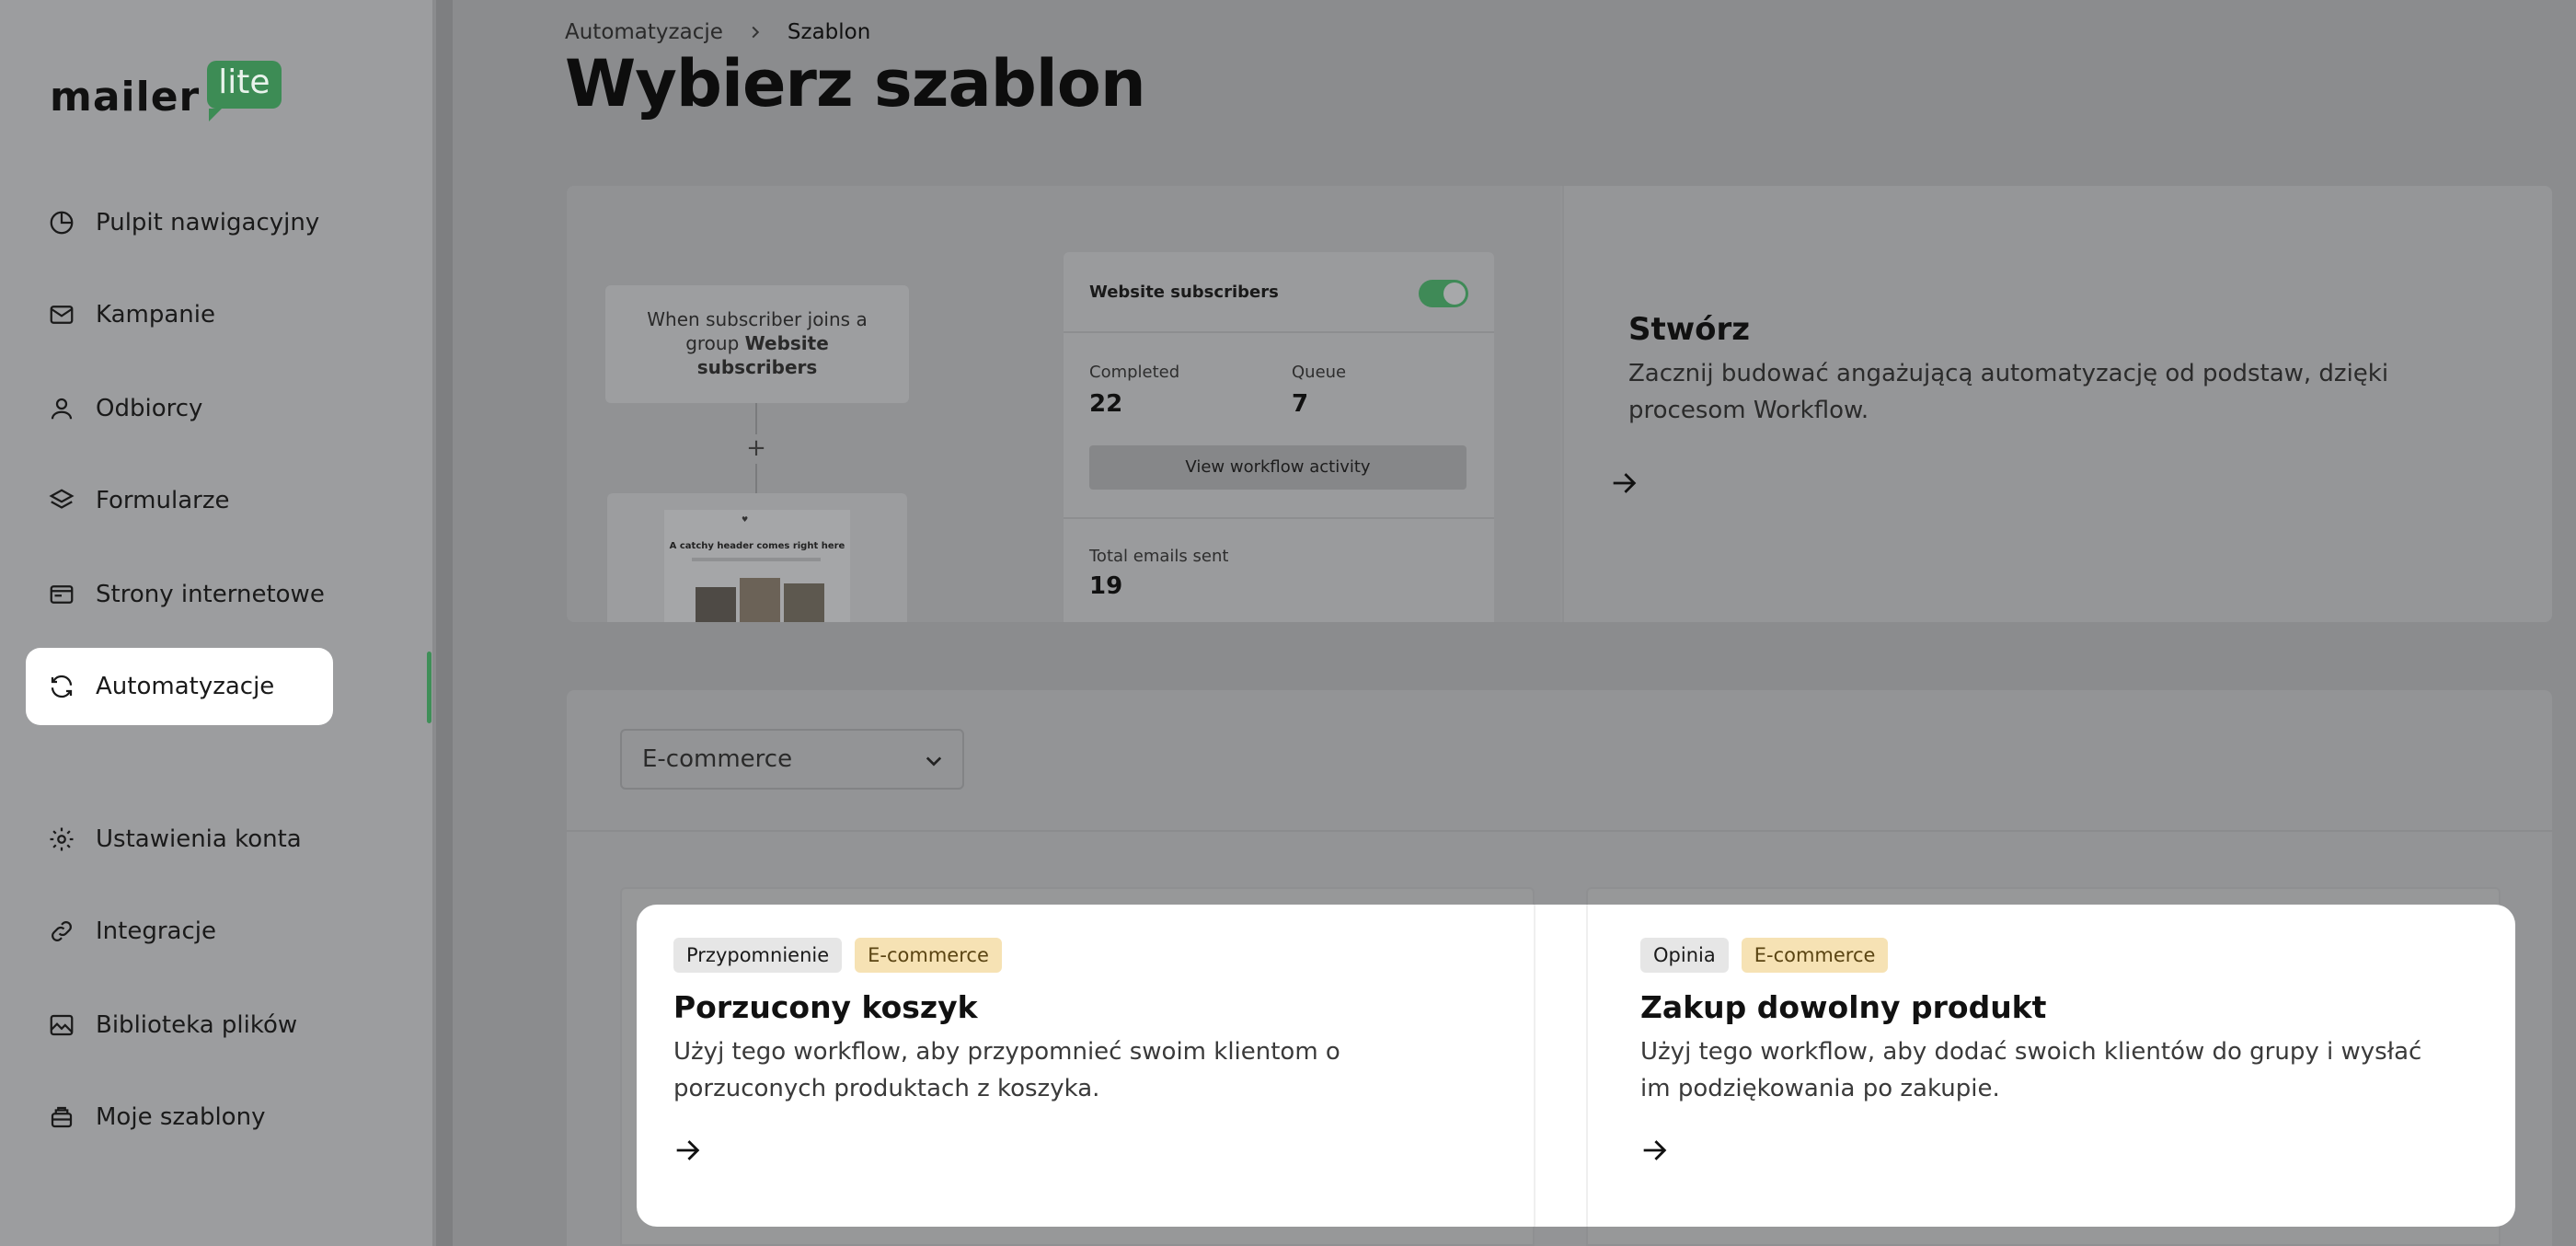 The width and height of the screenshot is (2576, 1246). I want to click on sidebar-item-account-settings: Ustawienia konta, so click(179, 839).